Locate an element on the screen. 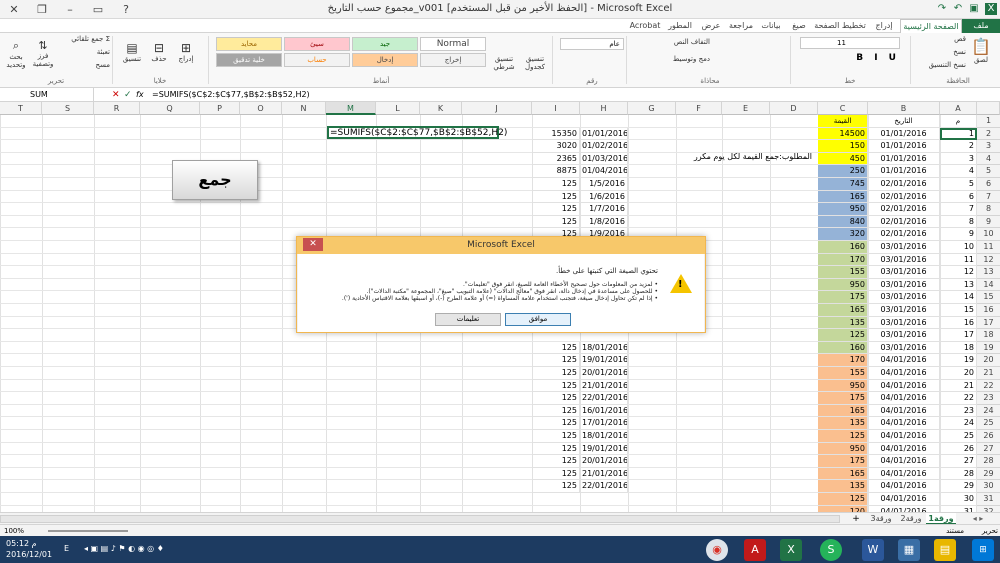 This screenshot has height=563, width=1000. cell-b18: 03/01/2016 is located at coordinates (904, 335).